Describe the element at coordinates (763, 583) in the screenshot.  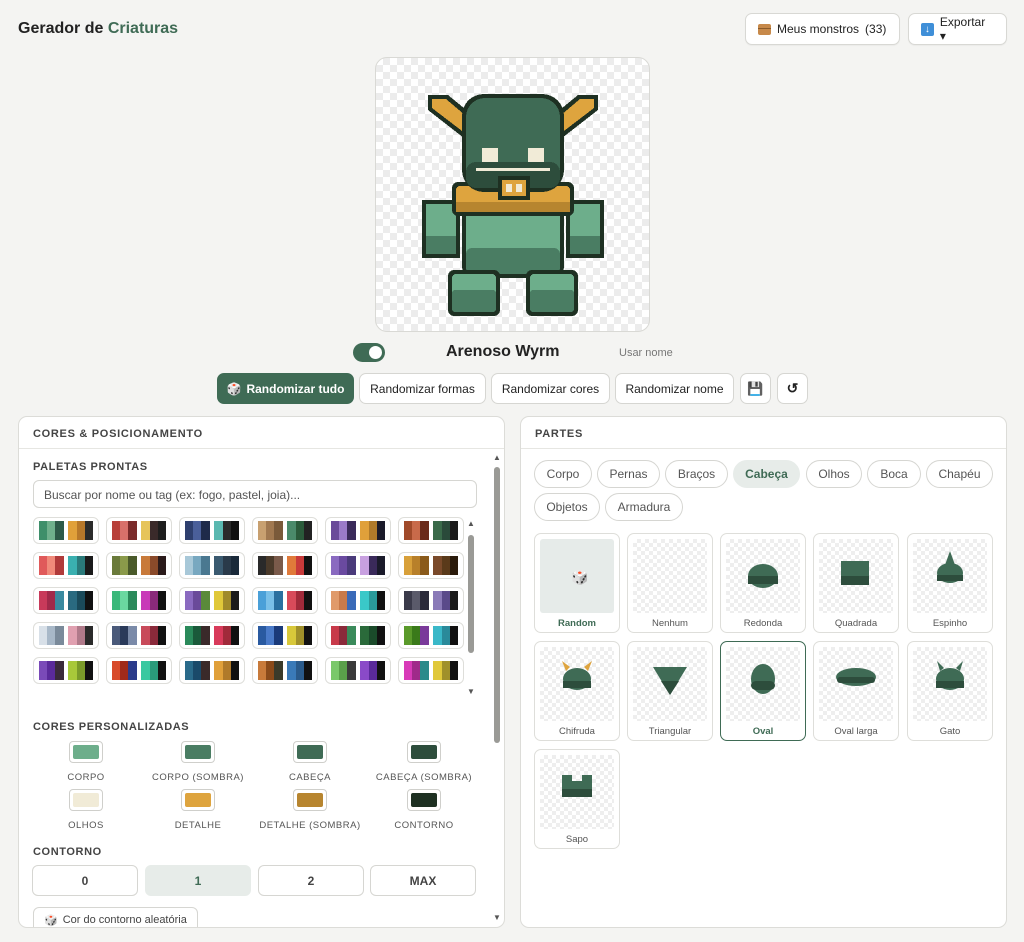
I see `part-card-redonda: Redonda` at that location.